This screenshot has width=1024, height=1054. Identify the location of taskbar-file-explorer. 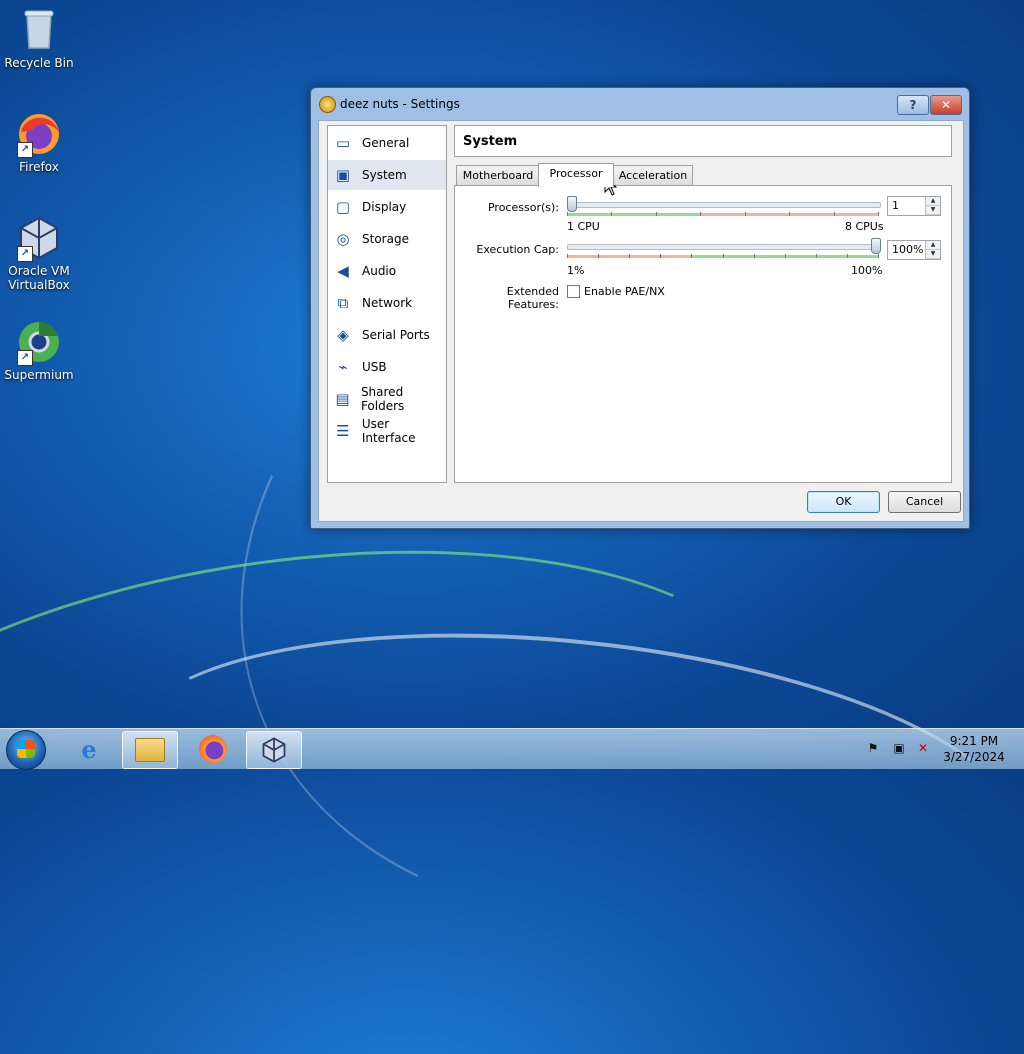
(150, 750).